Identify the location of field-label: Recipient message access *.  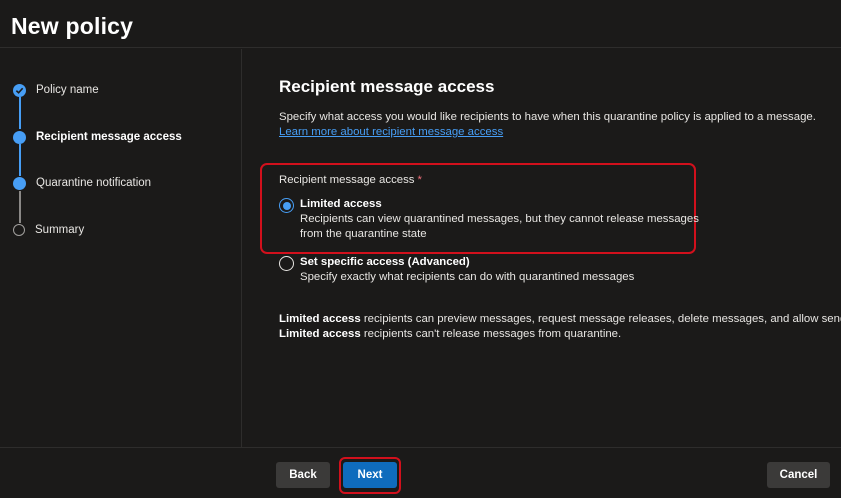
(350, 180).